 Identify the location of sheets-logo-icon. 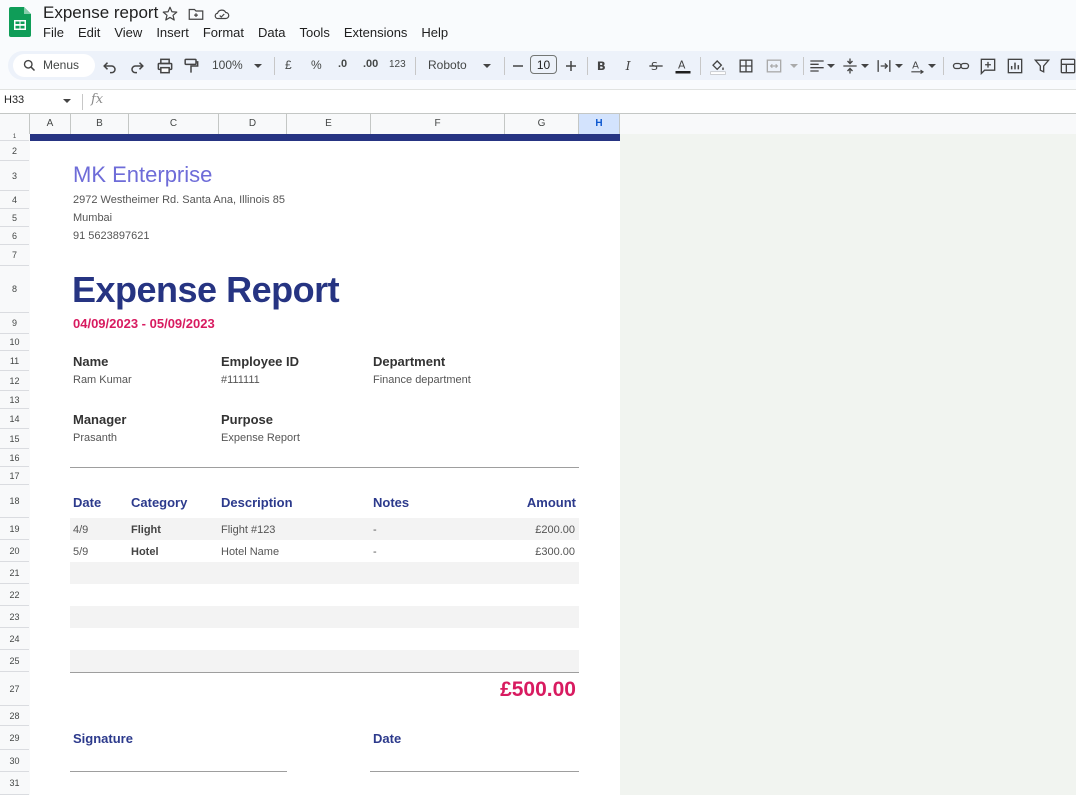
(20, 22).